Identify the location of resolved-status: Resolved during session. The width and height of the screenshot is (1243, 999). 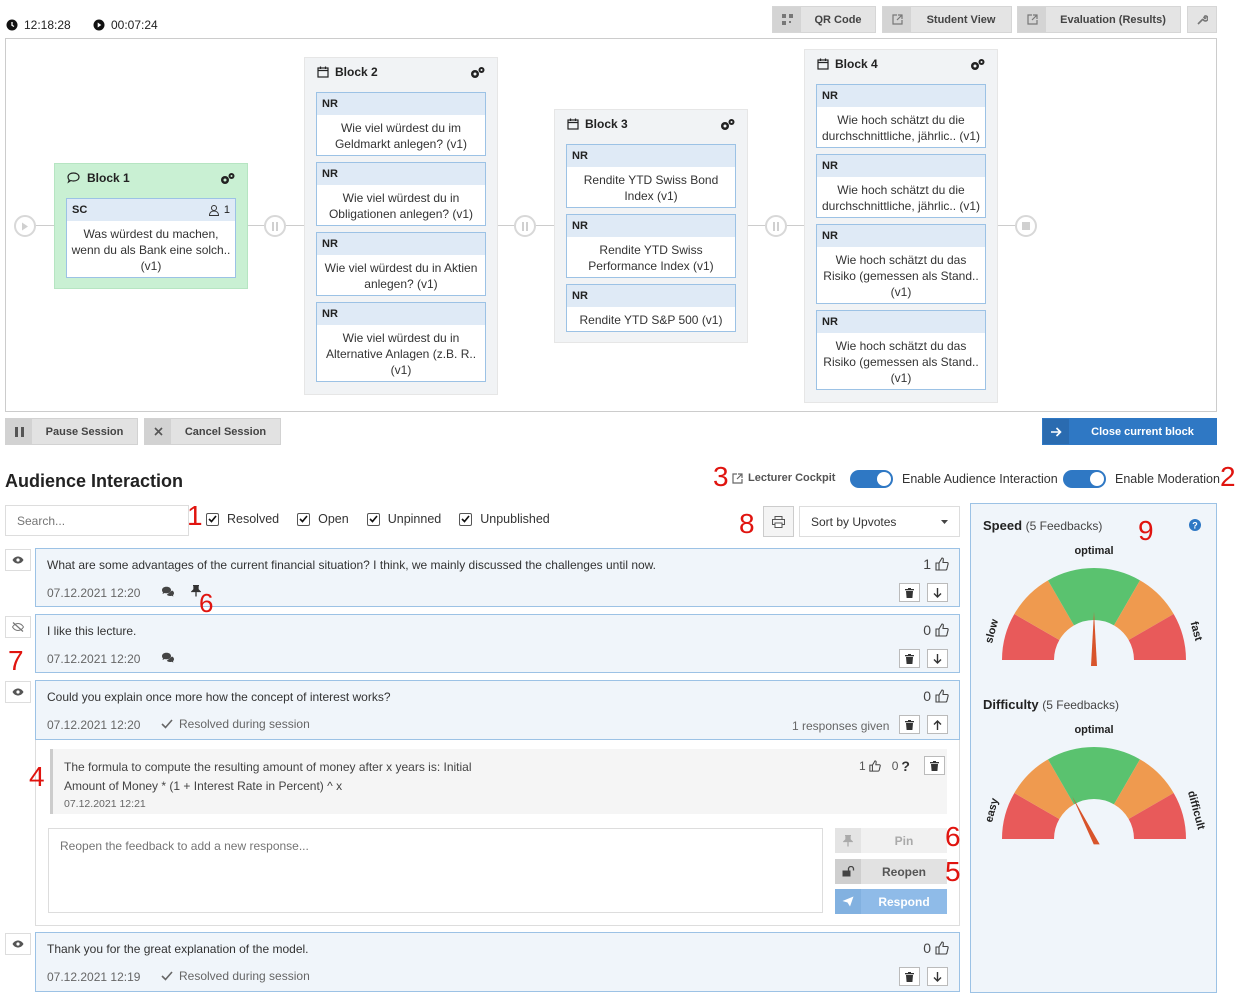
(235, 724).